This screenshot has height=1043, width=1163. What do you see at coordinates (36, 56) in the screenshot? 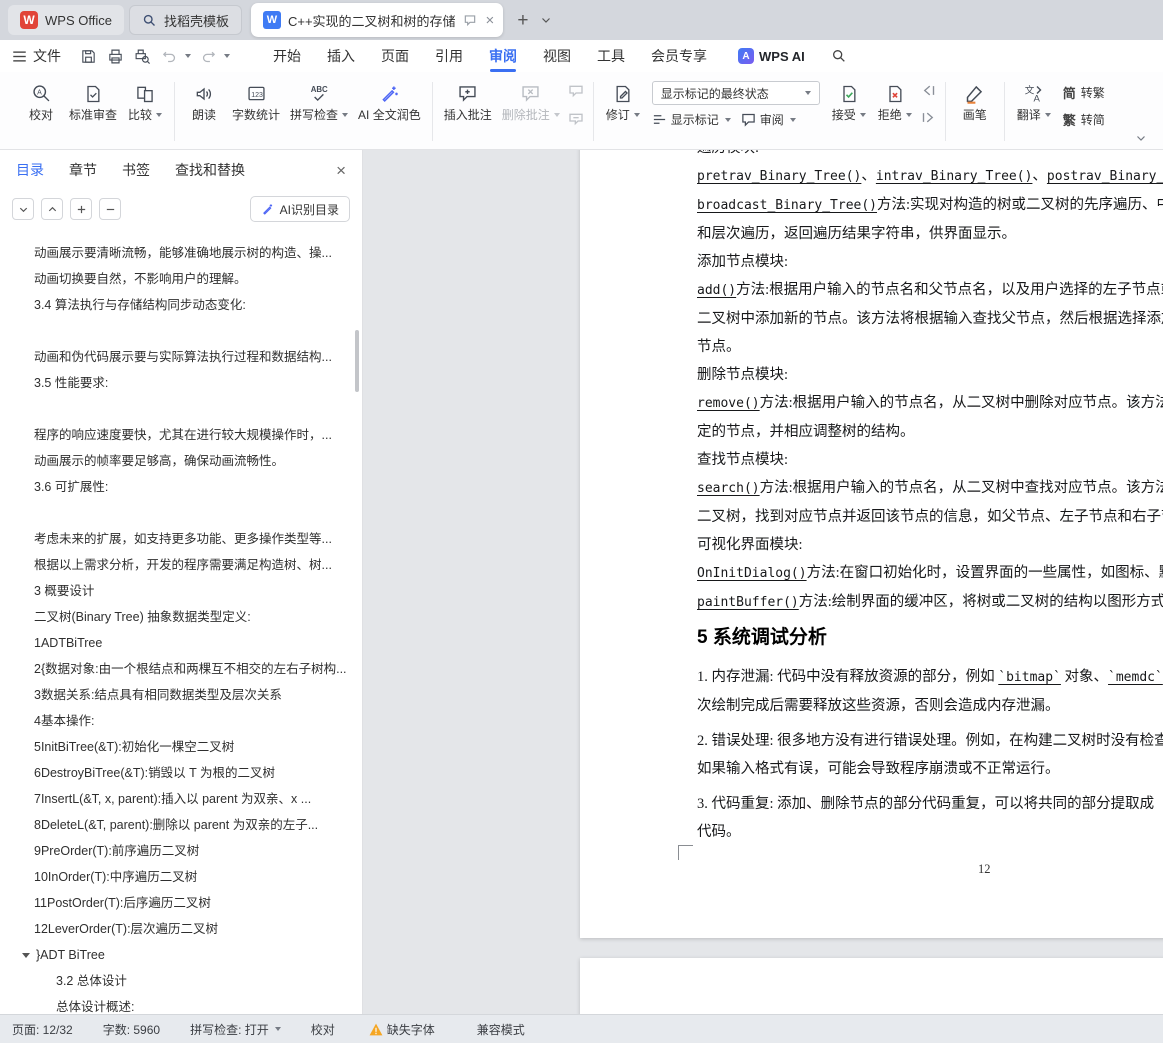
I see `file-menu-button: 文件` at bounding box center [36, 56].